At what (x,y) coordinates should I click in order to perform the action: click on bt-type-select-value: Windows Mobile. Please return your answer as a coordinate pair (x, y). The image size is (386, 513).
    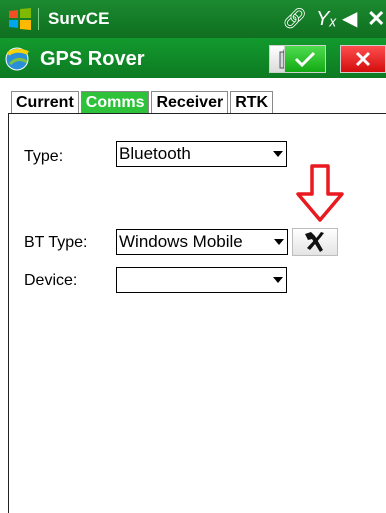
    Looking at the image, I should click on (181, 241).